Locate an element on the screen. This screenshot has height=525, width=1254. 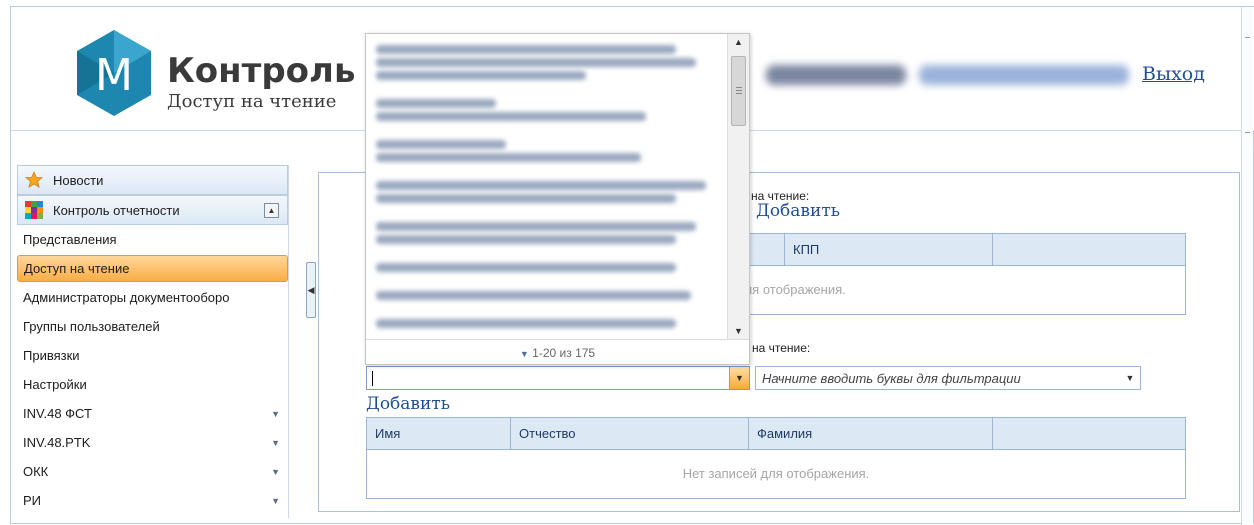
column-header-first-name: Имя is located at coordinates (439, 433).